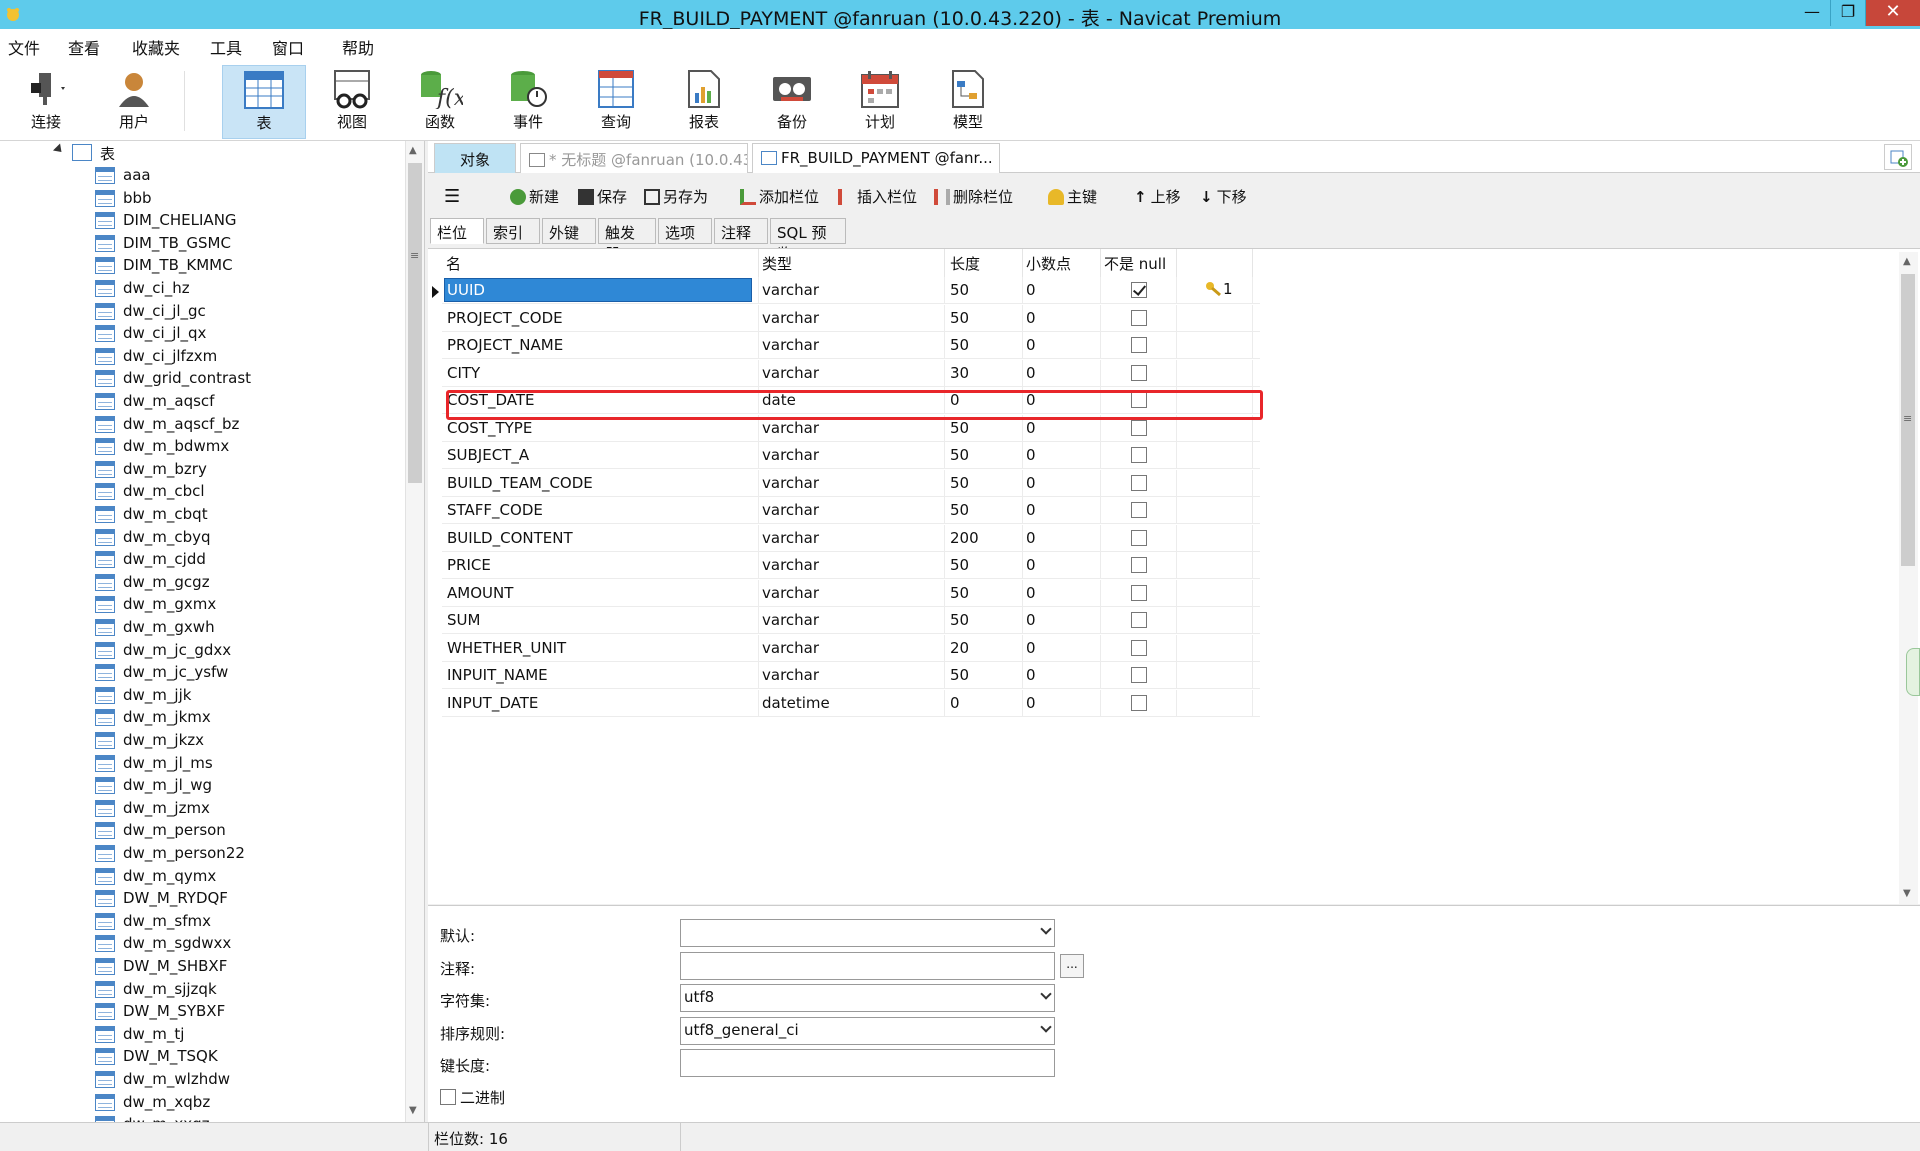  I want to click on scroll-up-icon: ▲, so click(1907, 261).